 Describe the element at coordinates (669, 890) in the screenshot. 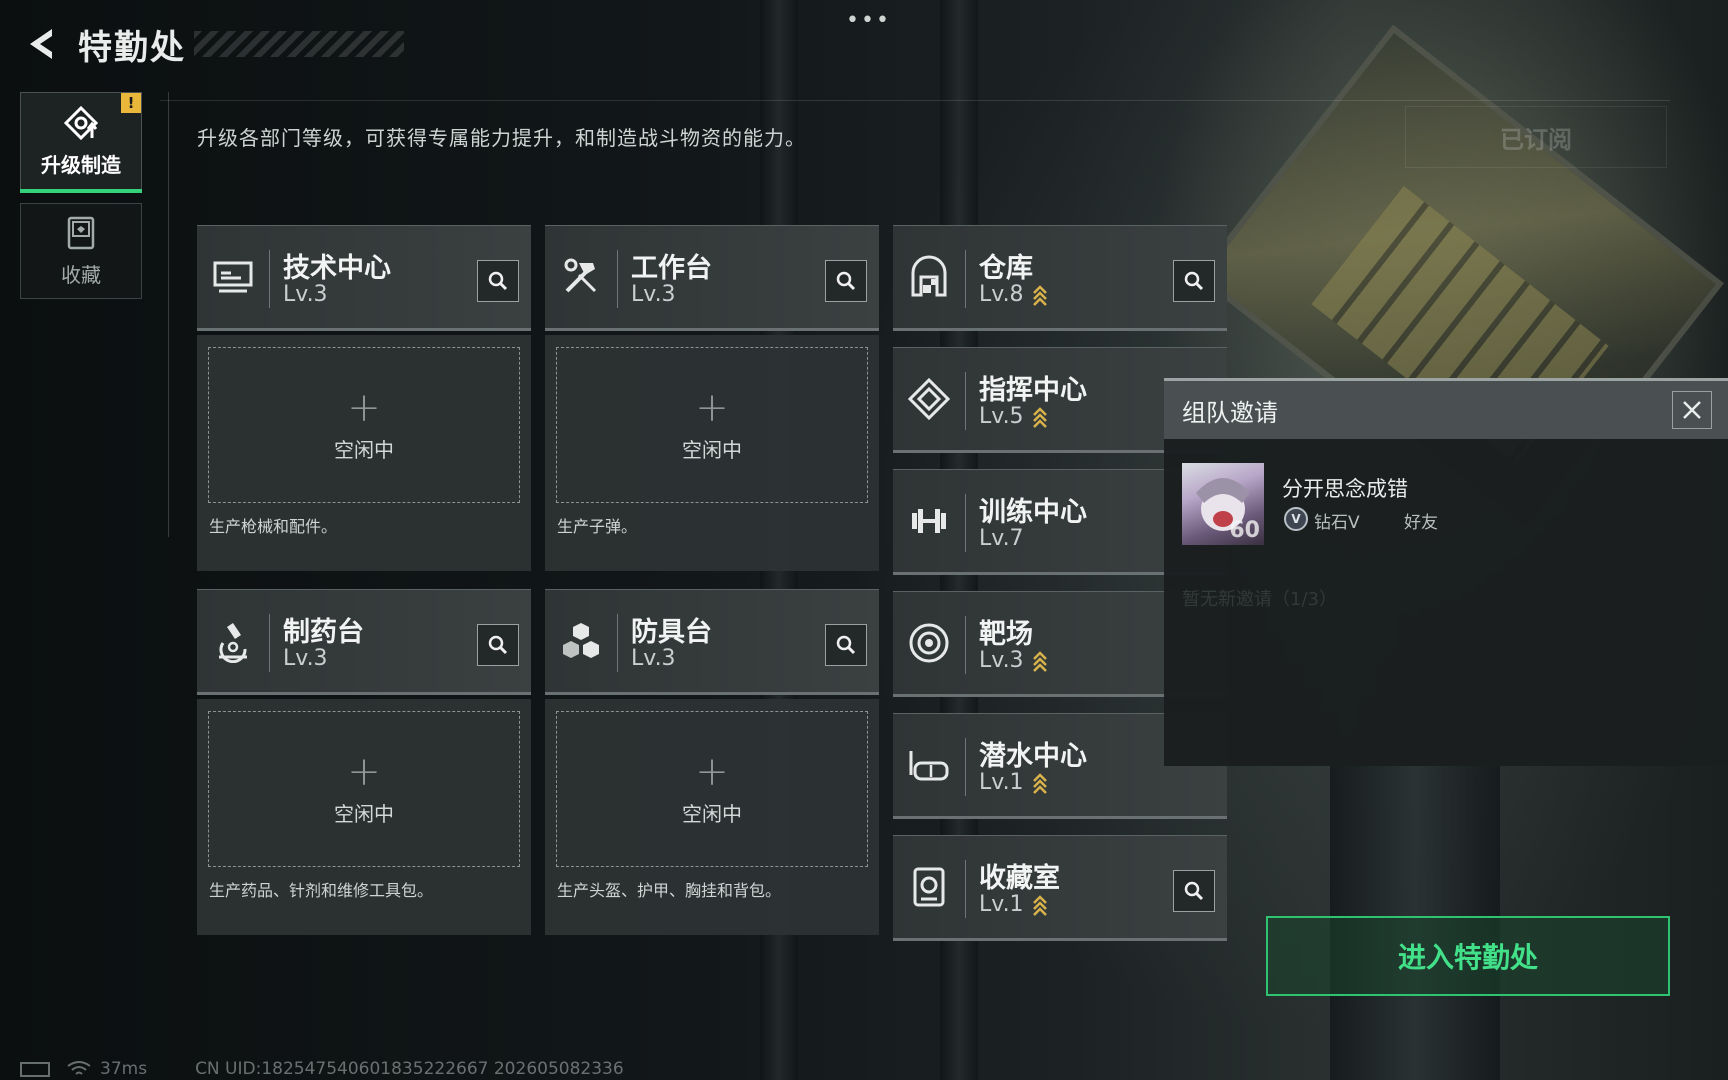

I see `card-description: 生产头盔、护甲、胸挂和背包。` at that location.